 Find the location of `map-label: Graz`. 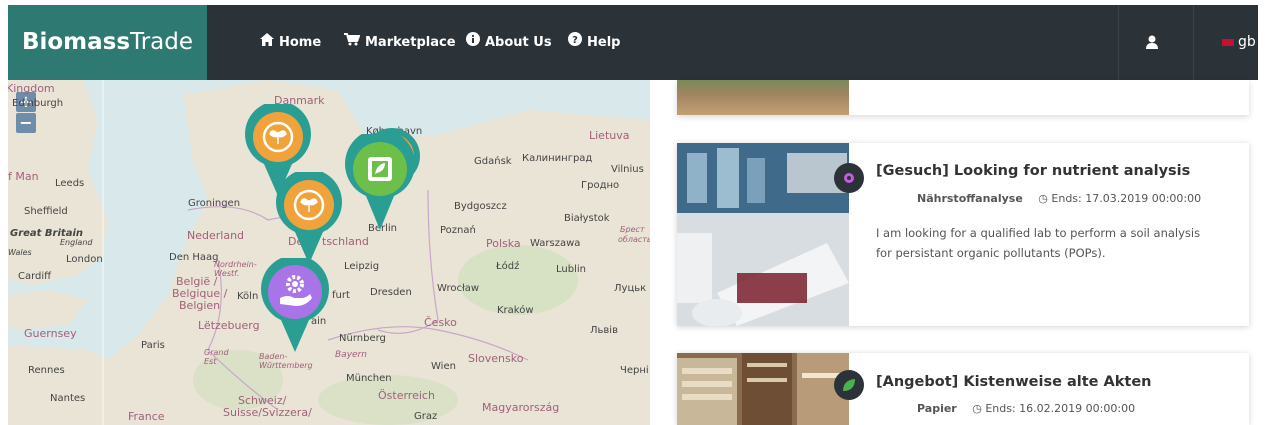

map-label: Graz is located at coordinates (426, 416).